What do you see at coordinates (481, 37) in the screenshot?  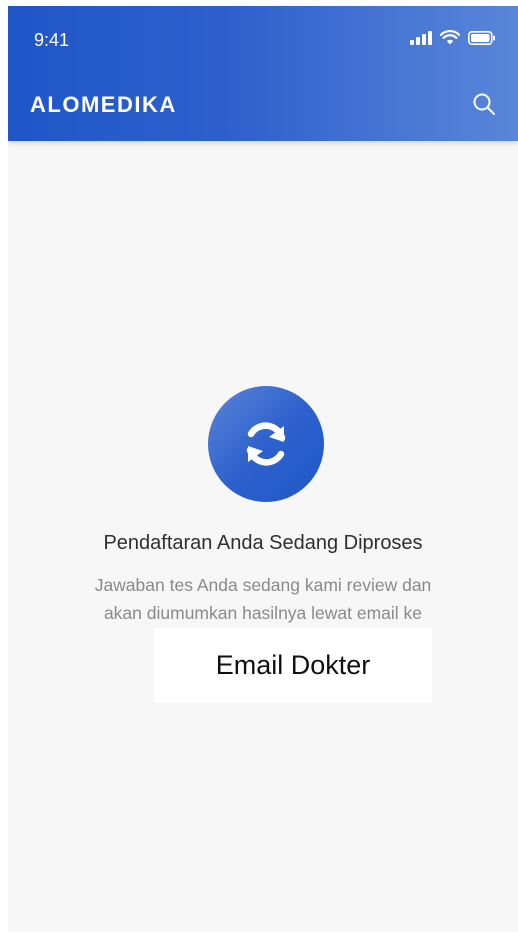 I see `battery-icon` at bounding box center [481, 37].